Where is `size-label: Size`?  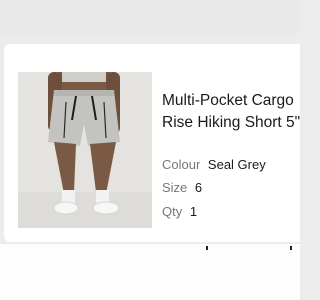
size-label: Size is located at coordinates (175, 187).